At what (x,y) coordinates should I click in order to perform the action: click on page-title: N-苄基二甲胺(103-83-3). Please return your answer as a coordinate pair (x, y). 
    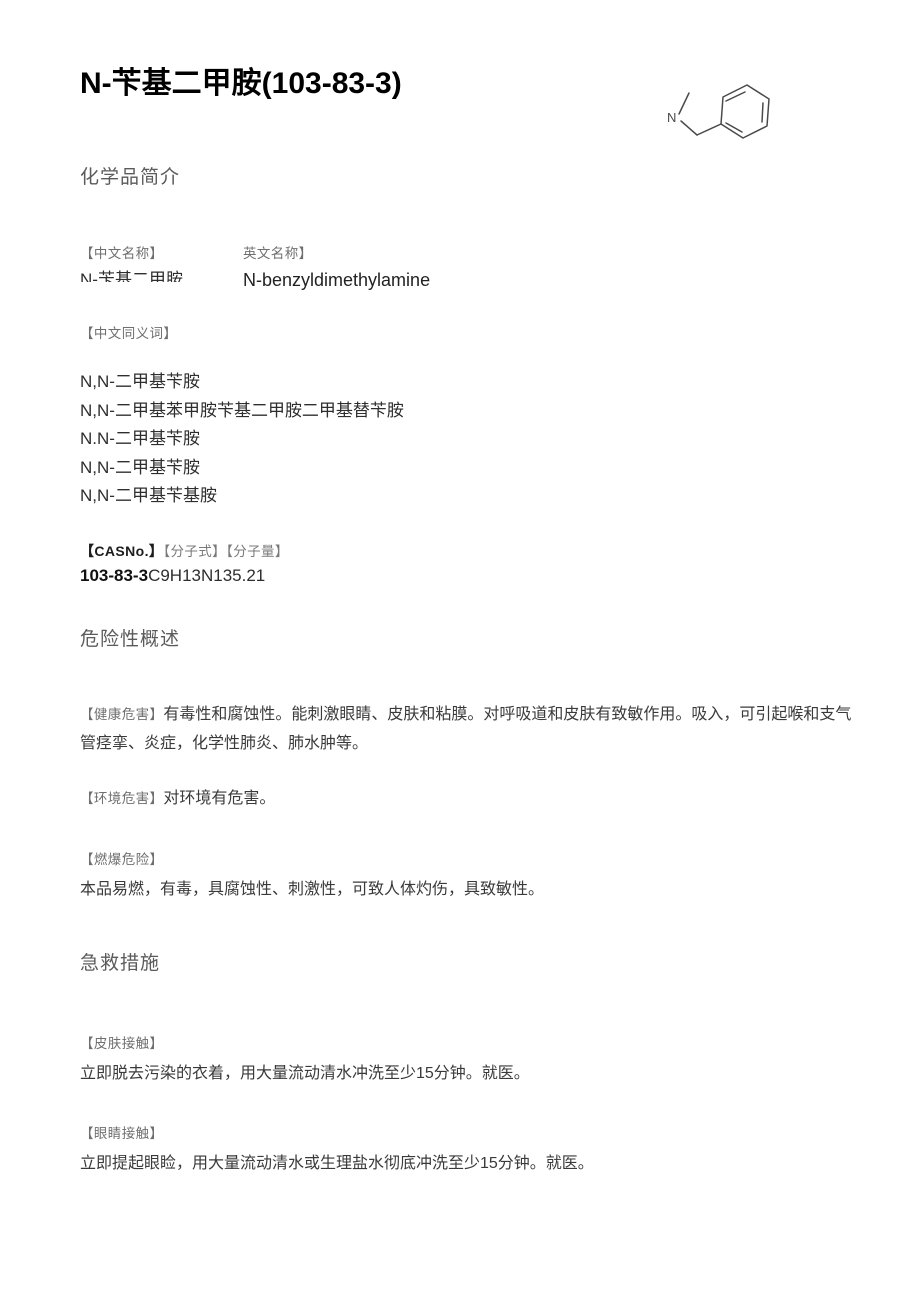
    Looking at the image, I should click on (241, 83).